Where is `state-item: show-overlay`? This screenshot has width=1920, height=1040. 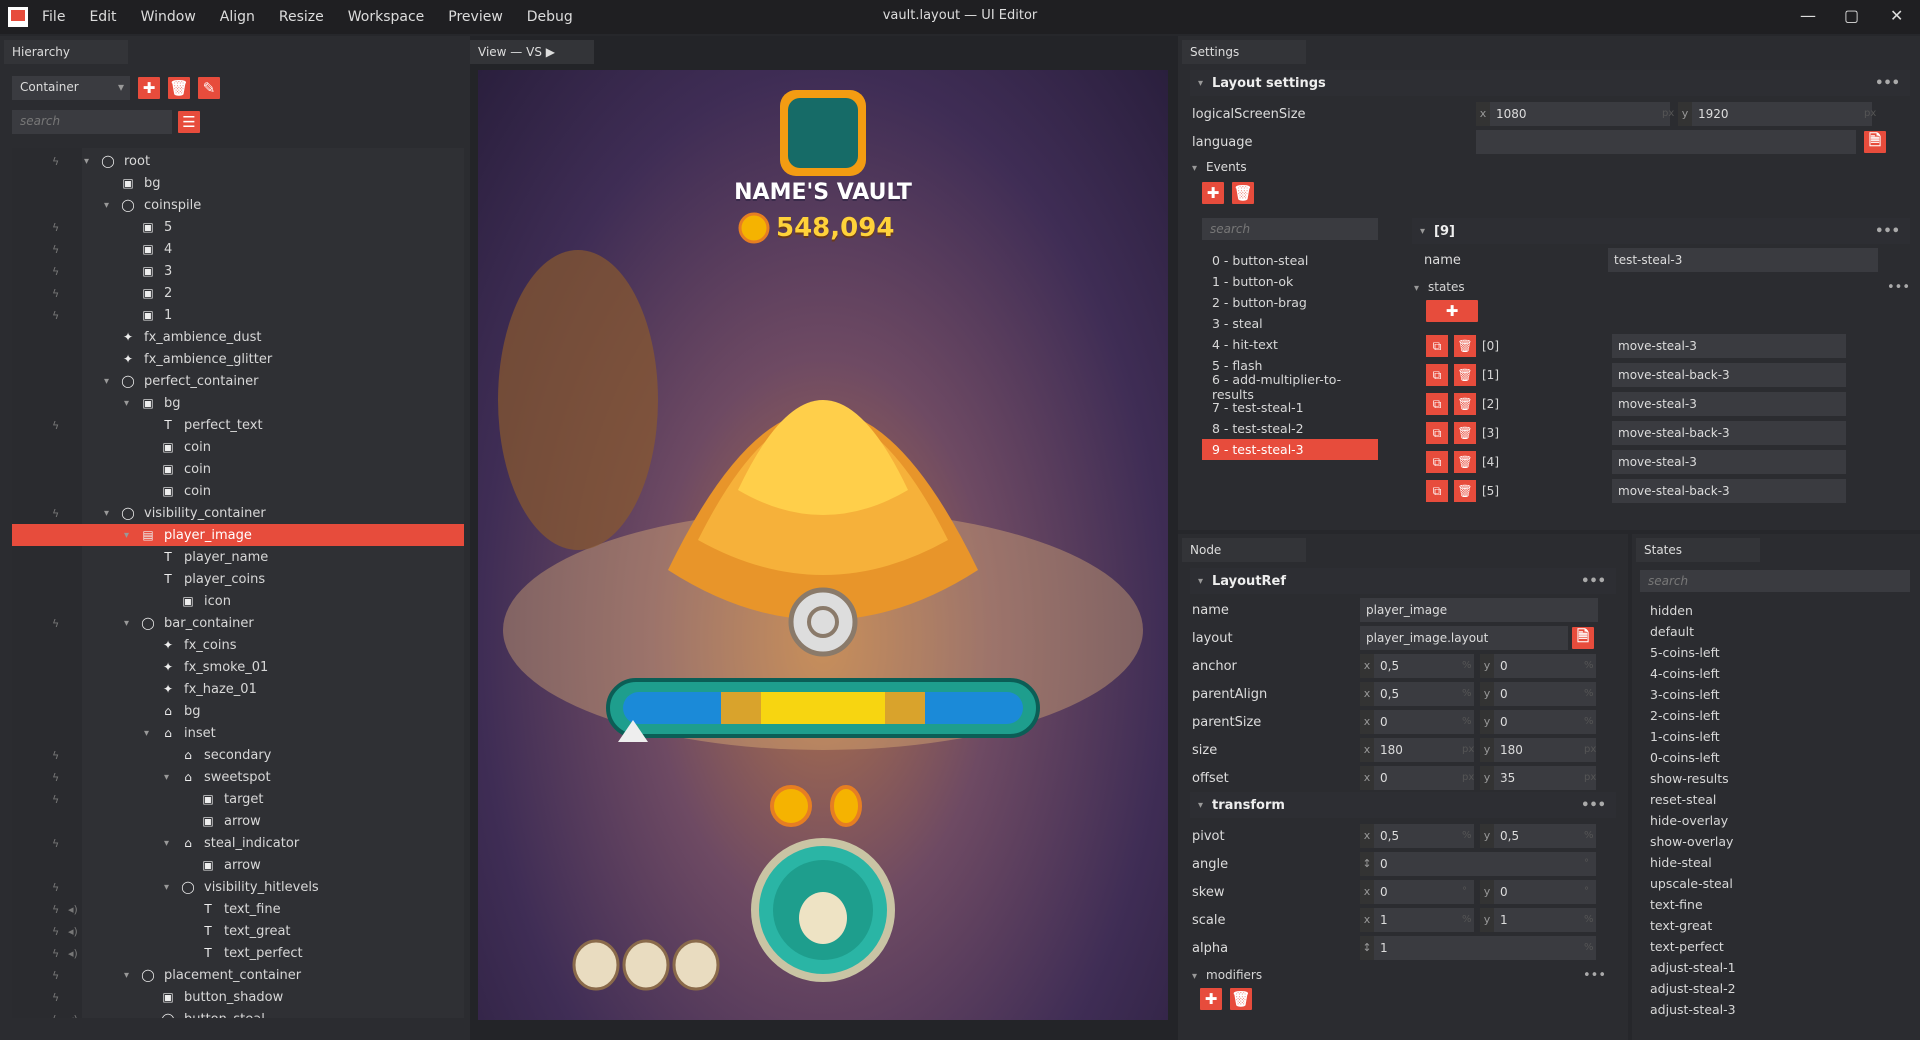 state-item: show-overlay is located at coordinates (1775, 841).